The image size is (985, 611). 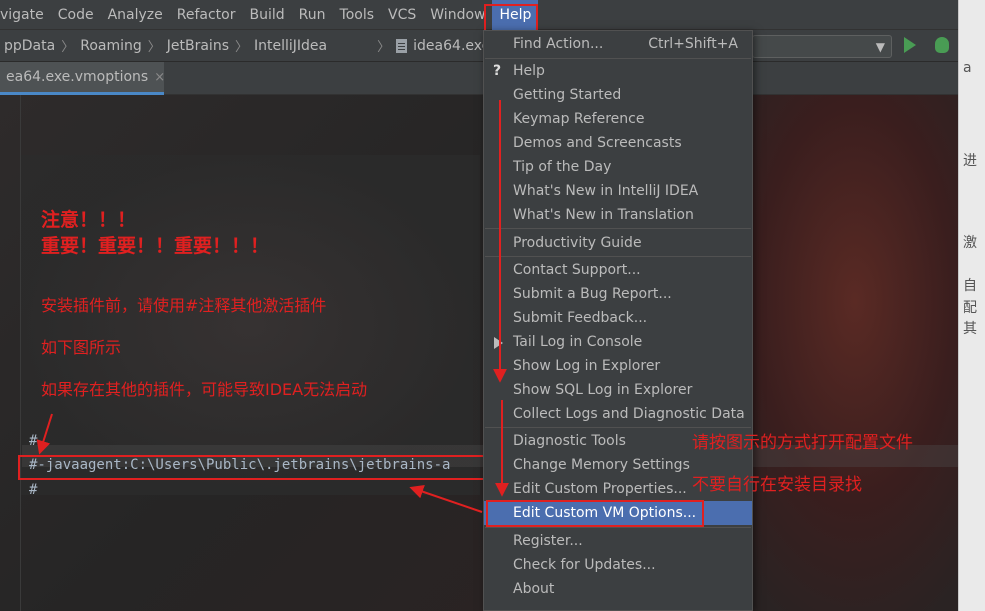 What do you see at coordinates (970, 329) in the screenshot?
I see `strip-text: 其` at bounding box center [970, 329].